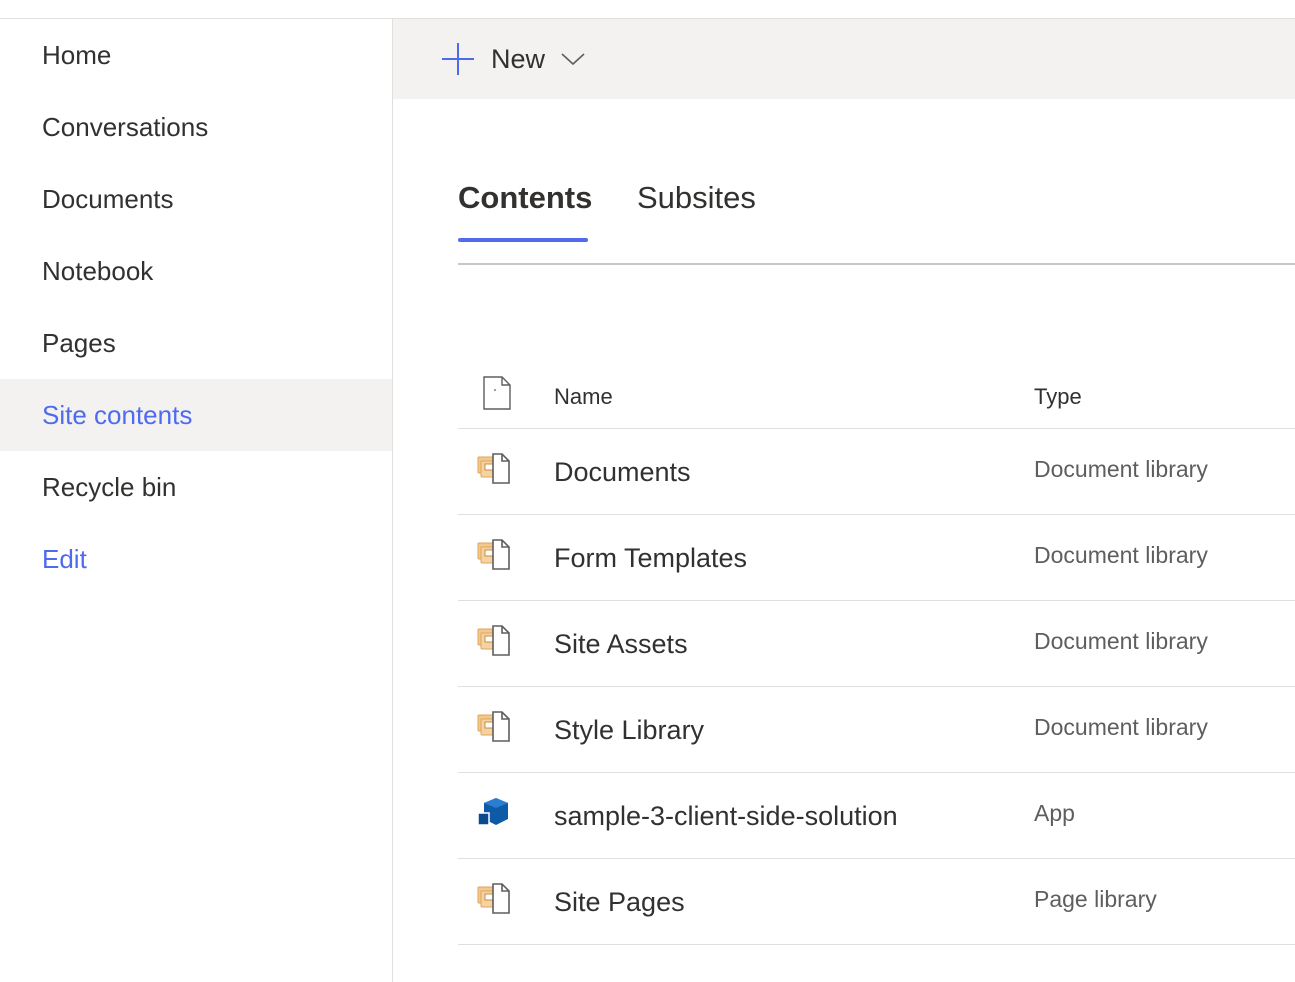 This screenshot has height=982, width=1295. I want to click on item-name: Site Pages, so click(619, 902).